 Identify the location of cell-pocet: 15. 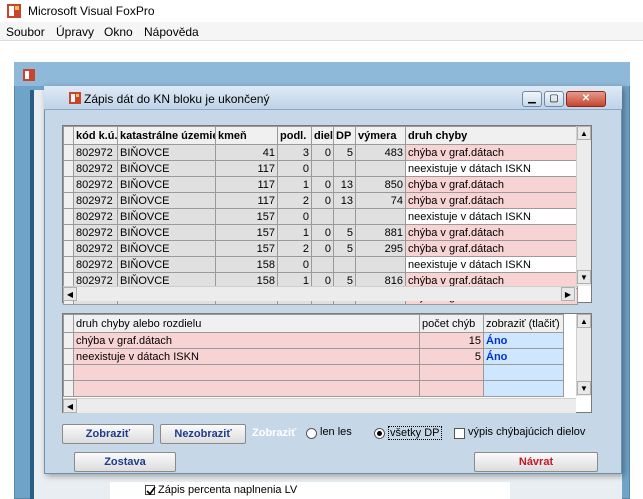
(451, 340).